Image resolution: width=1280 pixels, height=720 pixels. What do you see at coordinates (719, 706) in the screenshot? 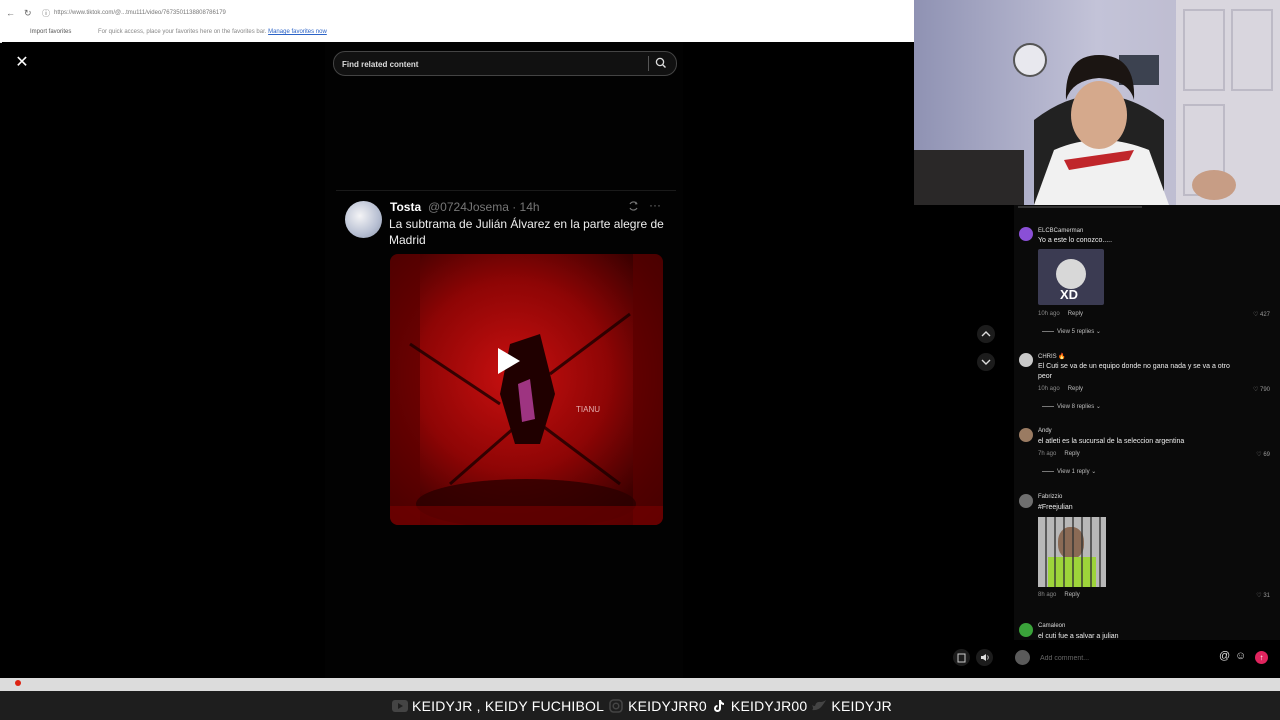
I see `tiktok-icon` at bounding box center [719, 706].